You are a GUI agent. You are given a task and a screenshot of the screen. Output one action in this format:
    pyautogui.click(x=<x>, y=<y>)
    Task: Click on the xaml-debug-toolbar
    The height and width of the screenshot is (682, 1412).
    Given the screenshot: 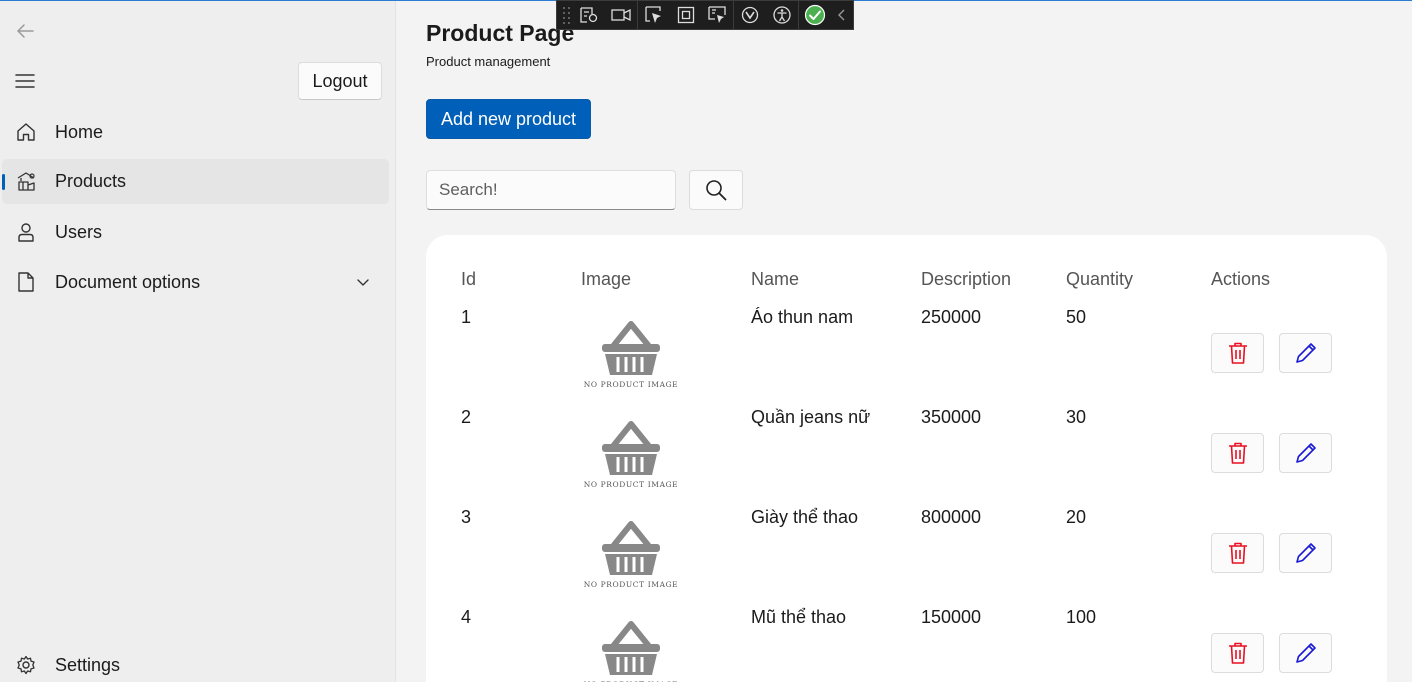 What is the action you would take?
    pyautogui.click(x=705, y=15)
    